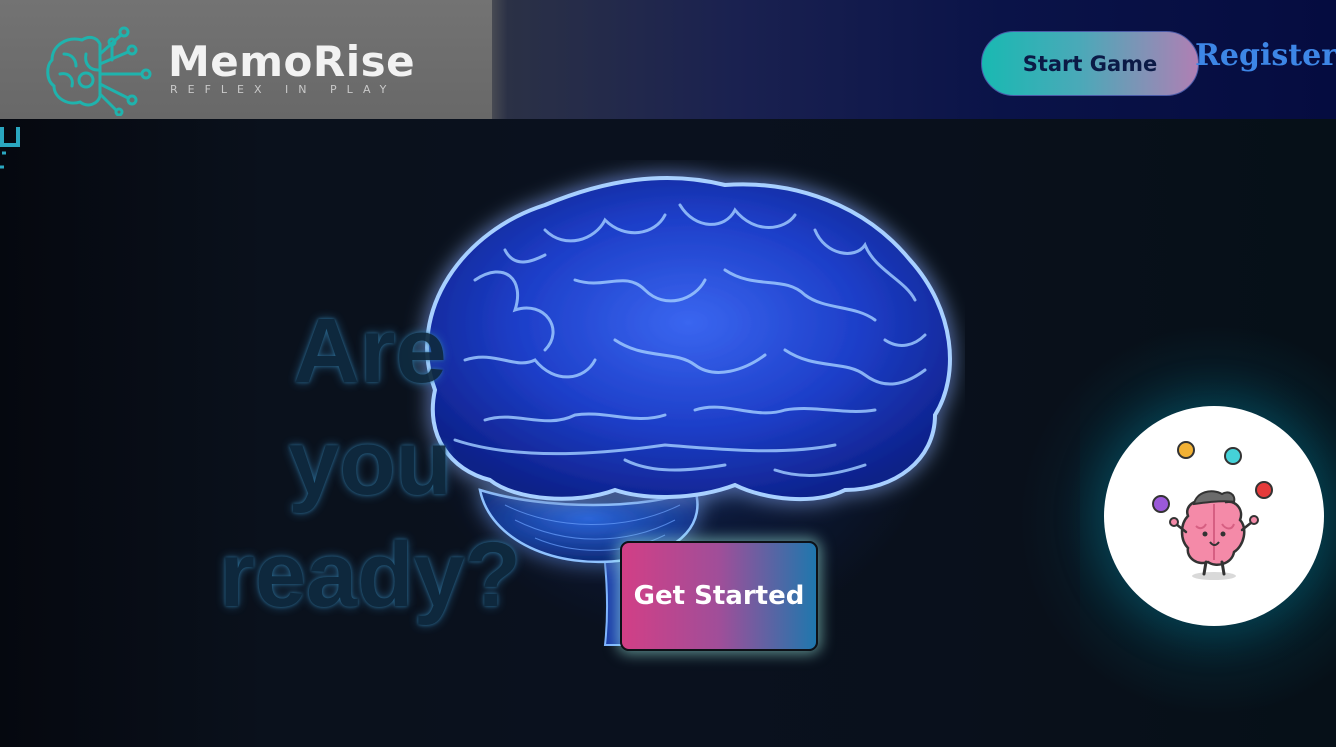 The height and width of the screenshot is (747, 1336). What do you see at coordinates (1090, 63) in the screenshot?
I see `start-game-button: Start Game` at bounding box center [1090, 63].